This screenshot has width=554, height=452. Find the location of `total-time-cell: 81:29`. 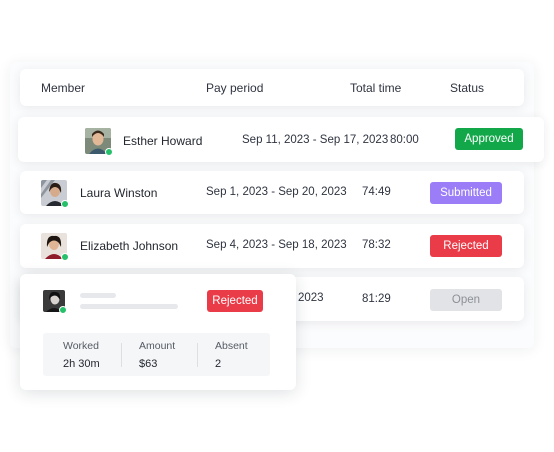

total-time-cell: 81:29 is located at coordinates (376, 299).